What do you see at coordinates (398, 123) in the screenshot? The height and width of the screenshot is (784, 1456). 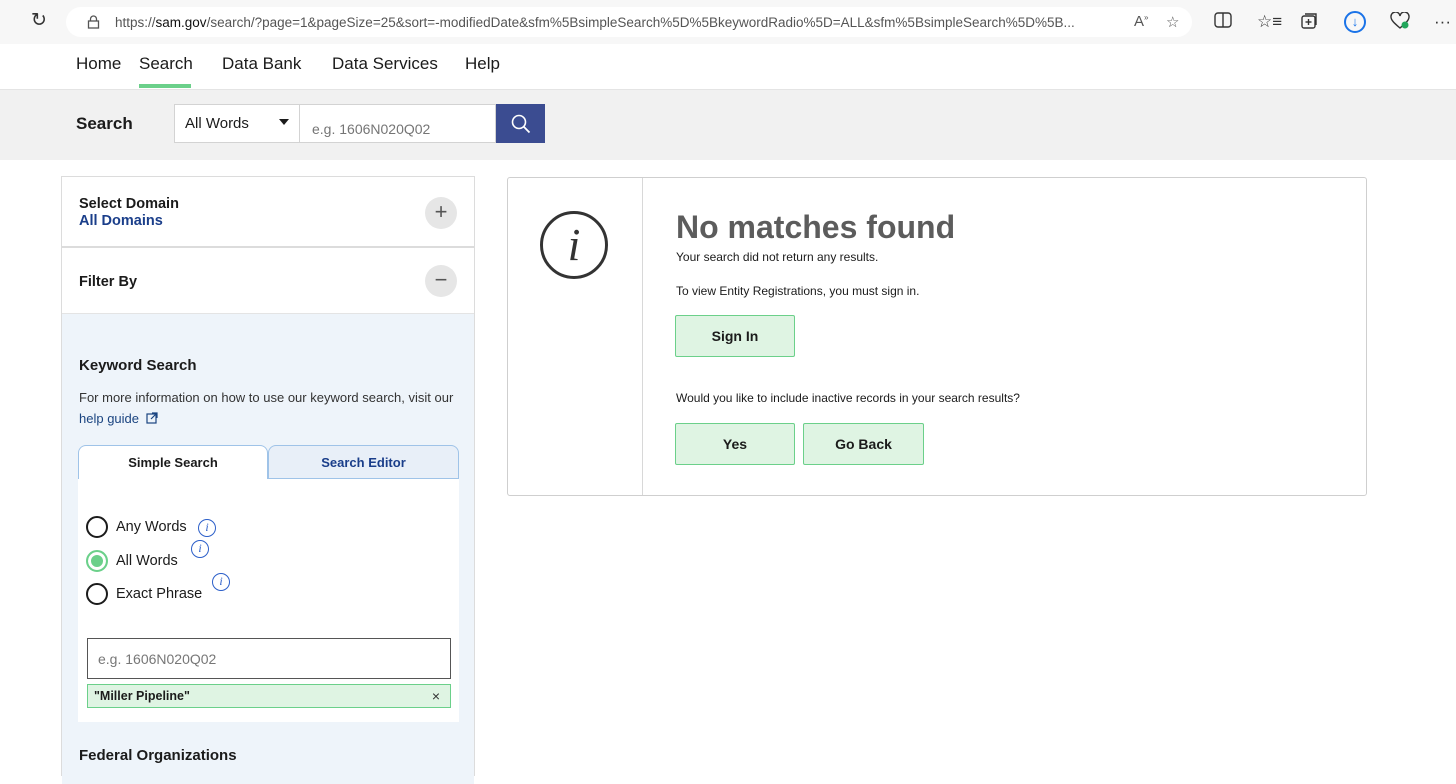 I see `search-input` at bounding box center [398, 123].